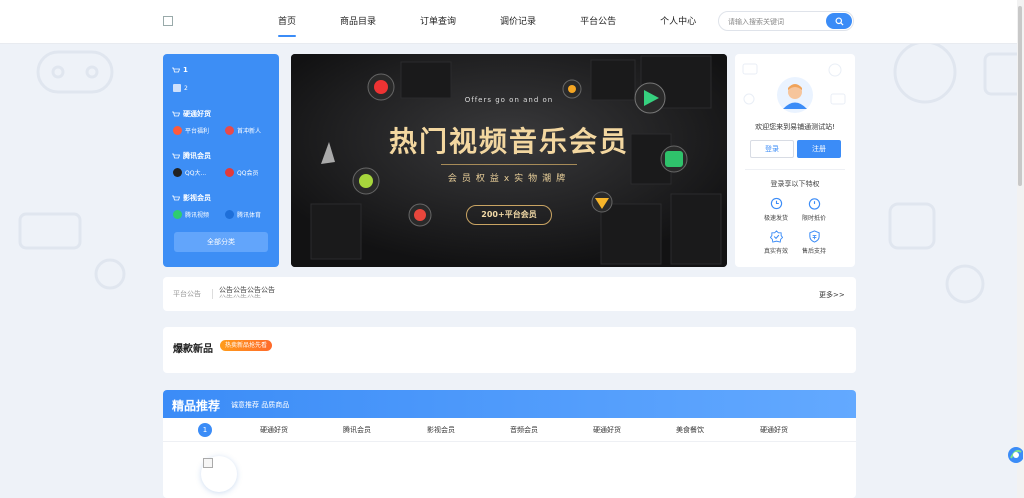 The width and height of the screenshot is (1024, 498). What do you see at coordinates (248, 173) in the screenshot?
I see `category-item-label: QQ会员` at bounding box center [248, 173].